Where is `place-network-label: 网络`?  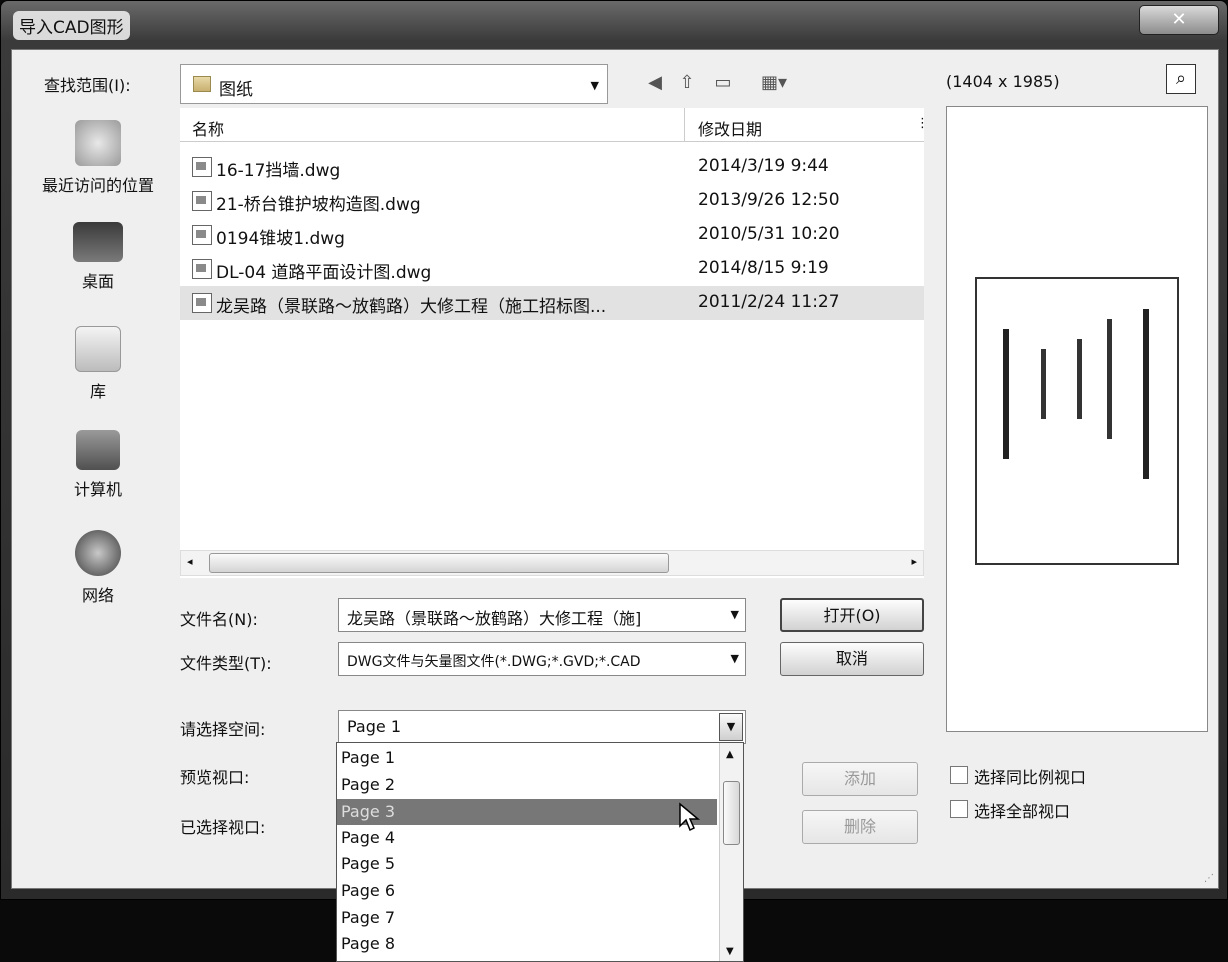
place-network-label: 网络 is located at coordinates (97, 595).